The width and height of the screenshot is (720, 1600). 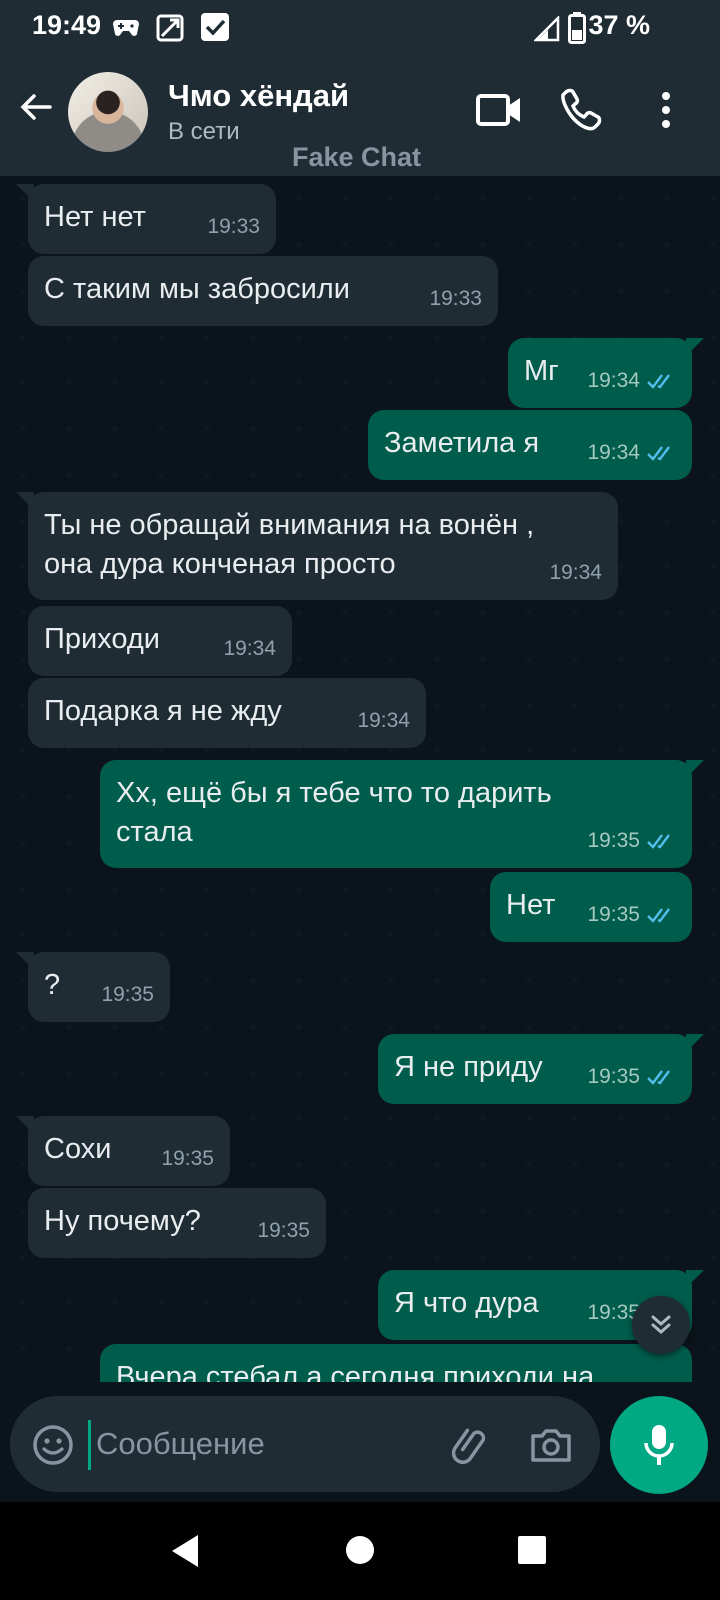 What do you see at coordinates (93, 987) in the screenshot?
I see `message-incoming: ? 19:35` at bounding box center [93, 987].